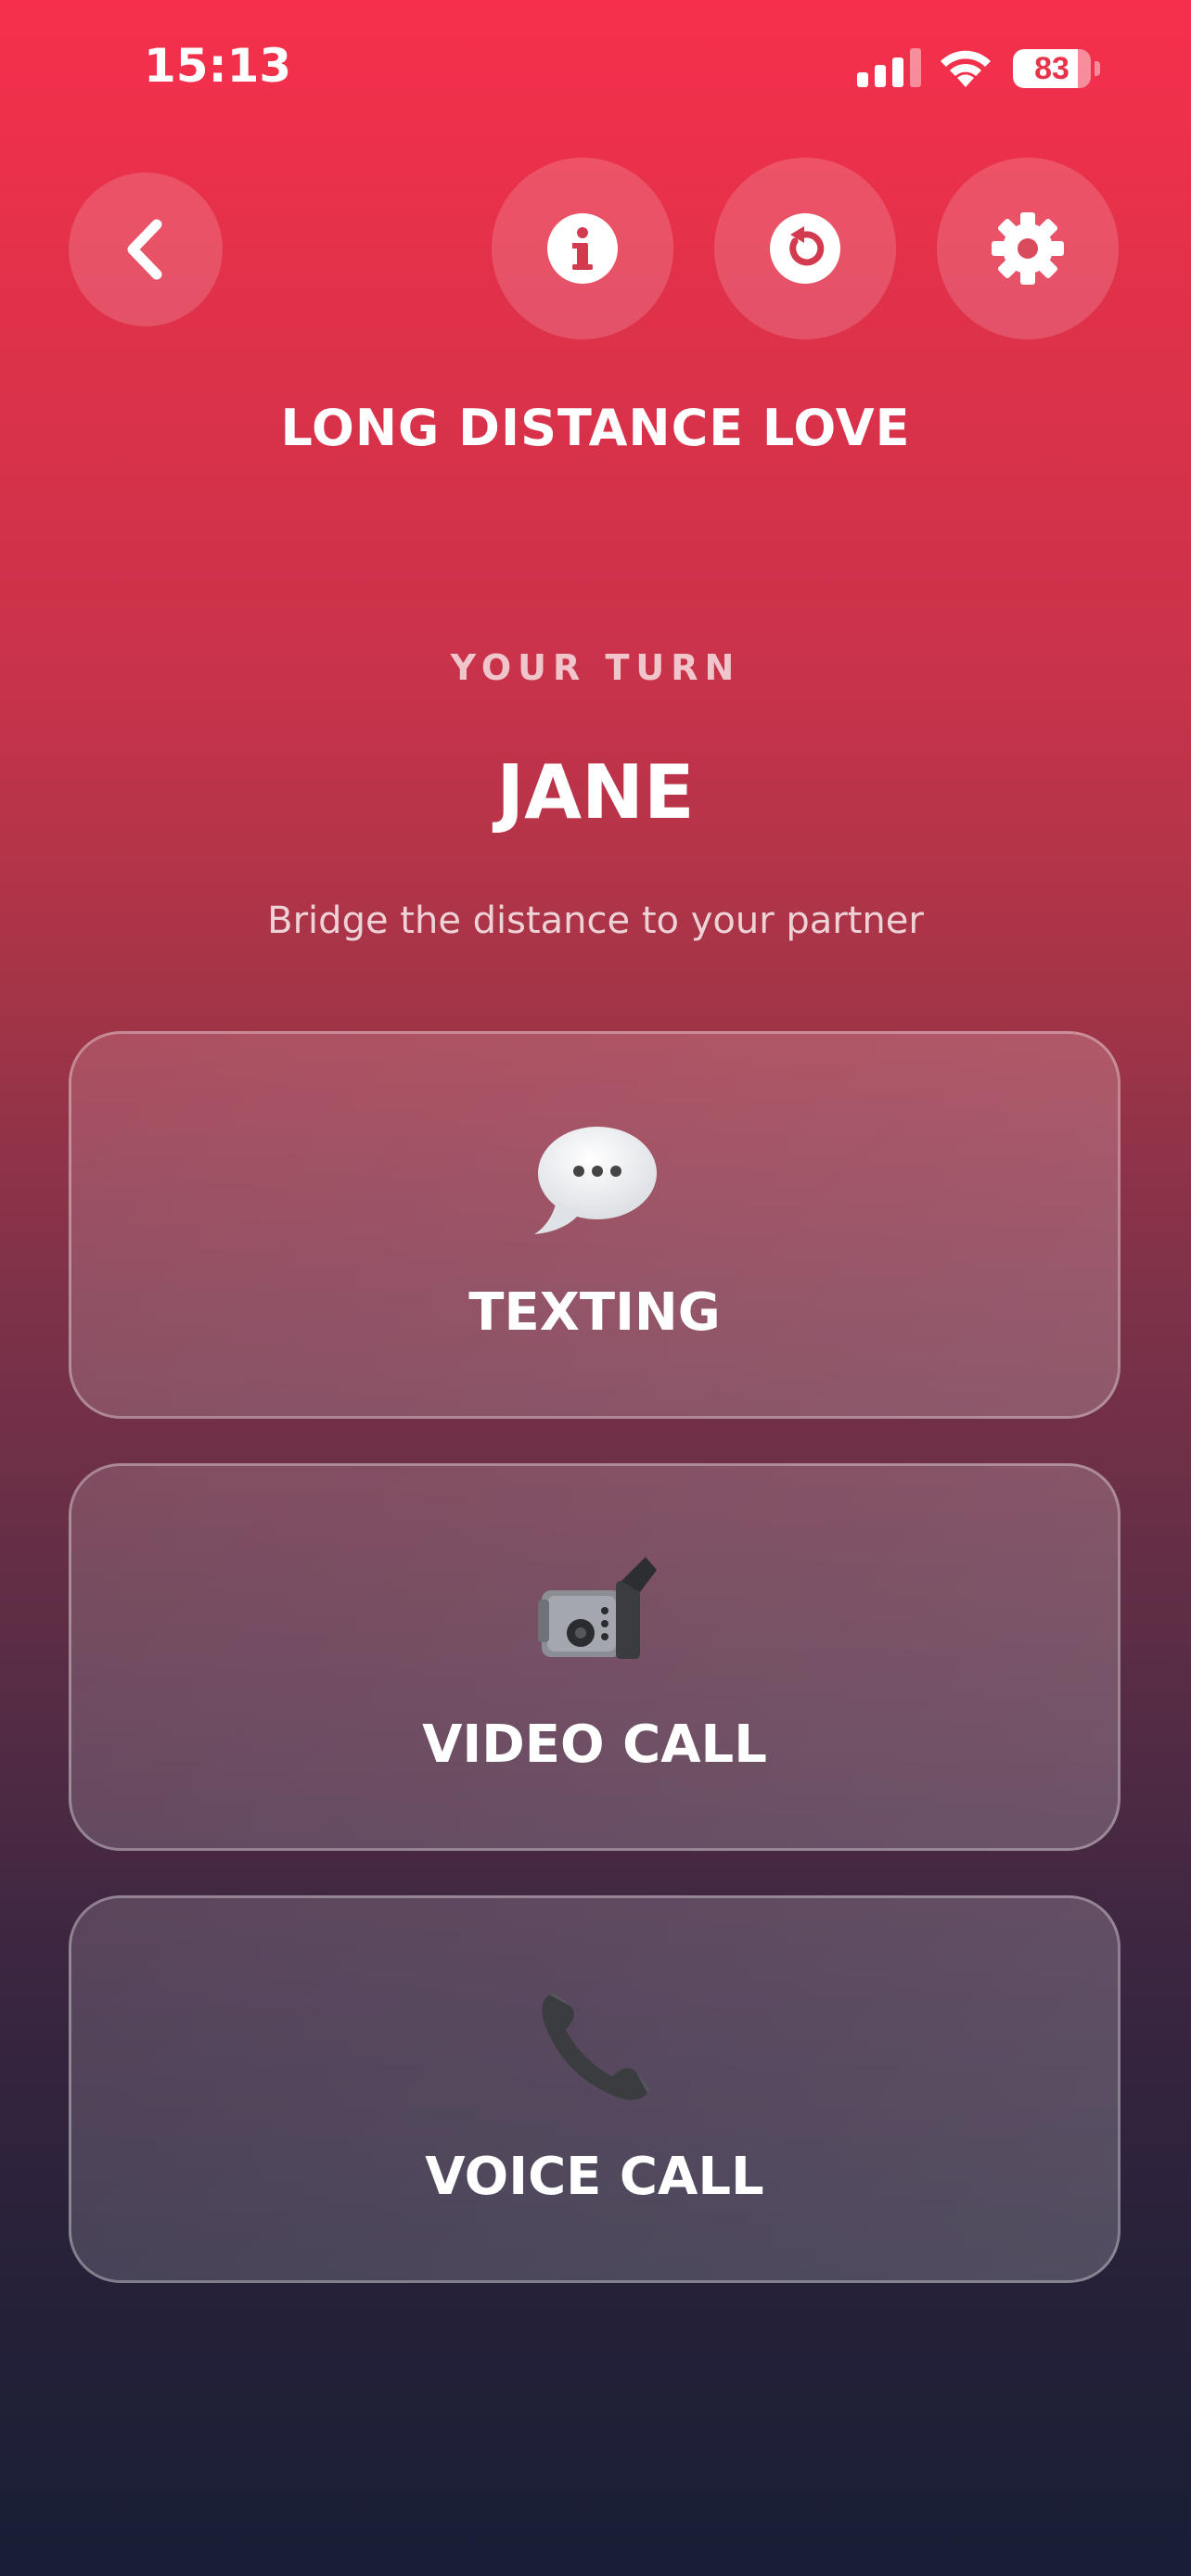  I want to click on voice-call-option-card: VOICE CALL, so click(595, 2089).